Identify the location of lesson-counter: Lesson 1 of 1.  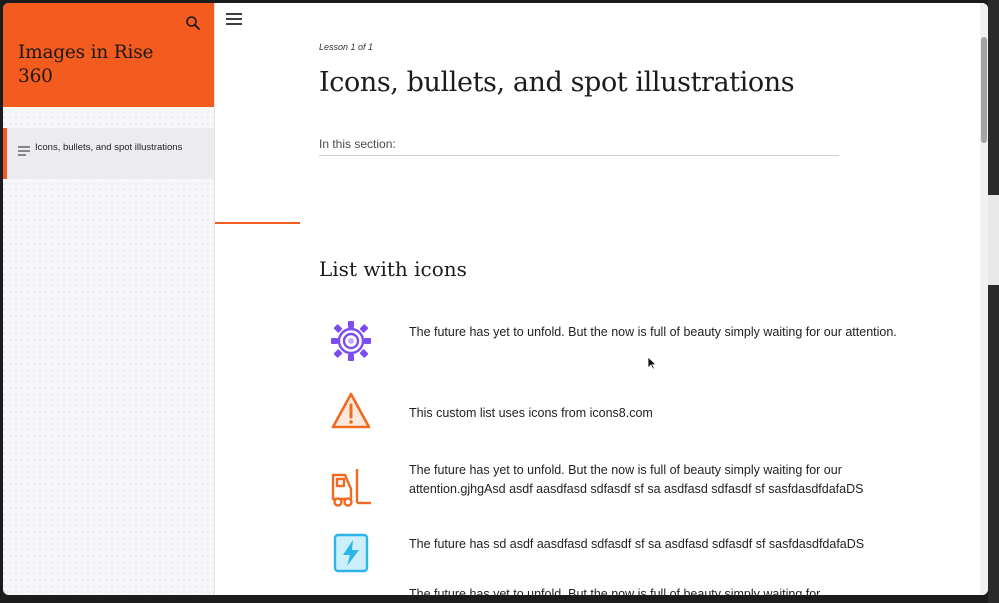
(346, 47).